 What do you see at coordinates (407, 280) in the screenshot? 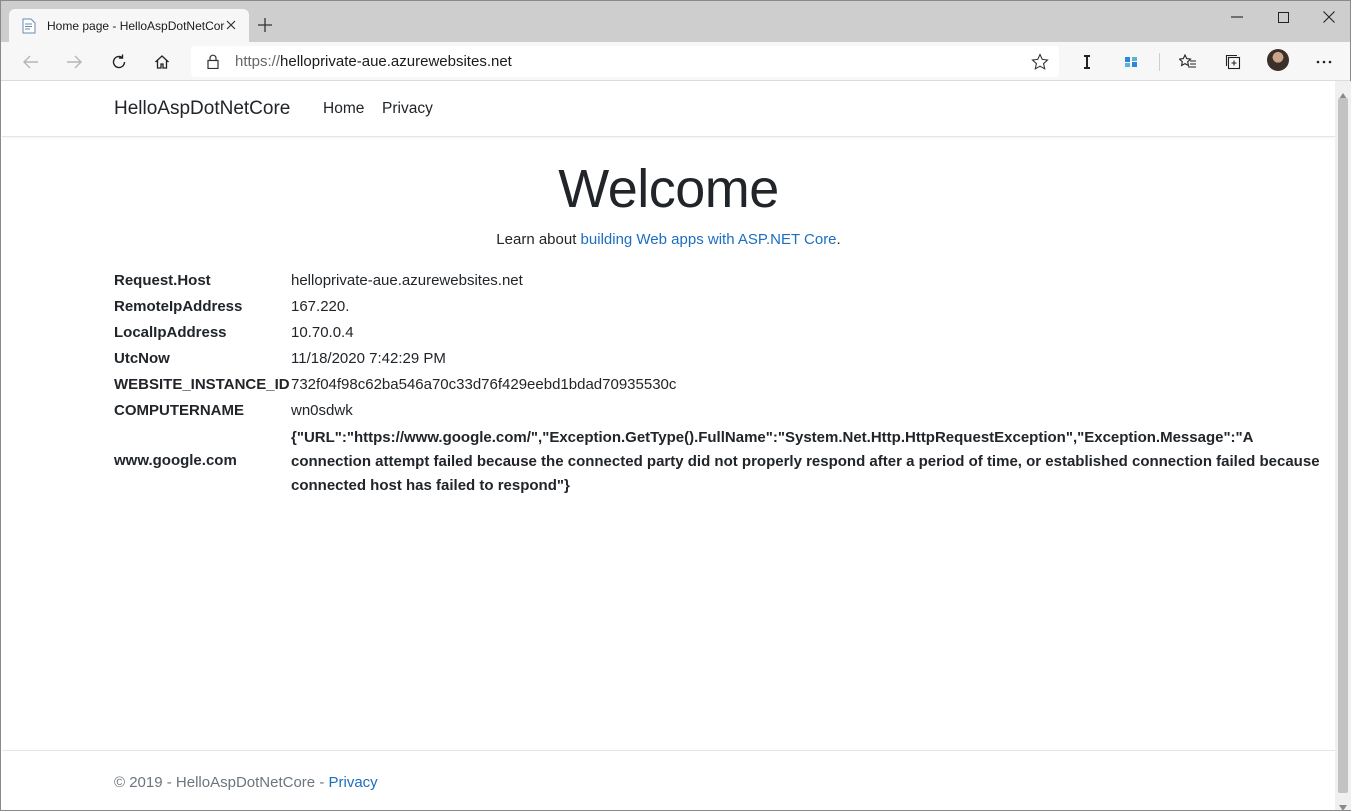
I see `info-value: helloprivate-aue.azurewebsites.net` at bounding box center [407, 280].